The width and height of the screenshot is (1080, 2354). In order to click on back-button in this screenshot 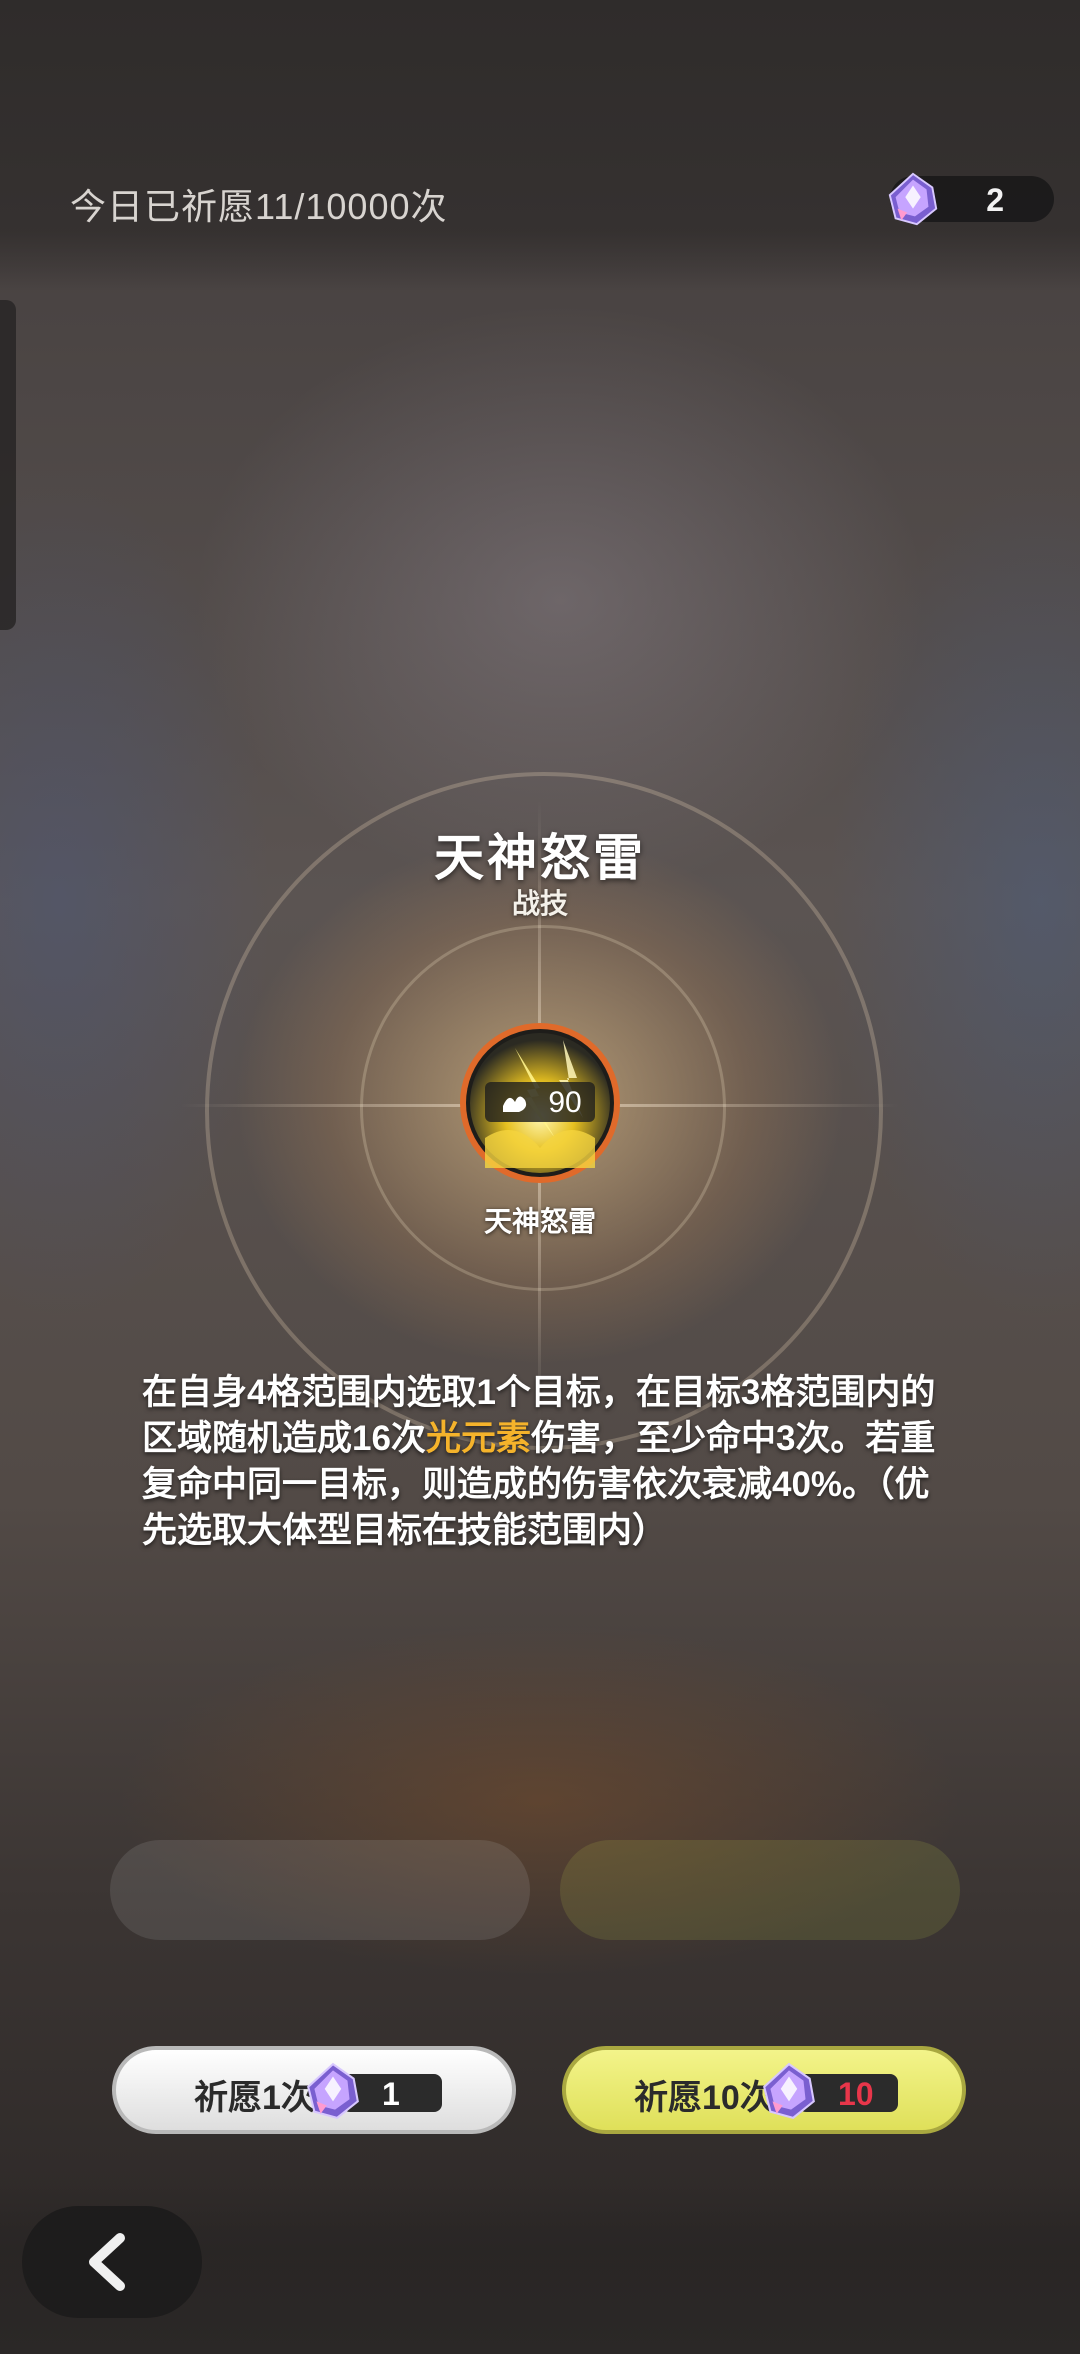, I will do `click(112, 2262)`.